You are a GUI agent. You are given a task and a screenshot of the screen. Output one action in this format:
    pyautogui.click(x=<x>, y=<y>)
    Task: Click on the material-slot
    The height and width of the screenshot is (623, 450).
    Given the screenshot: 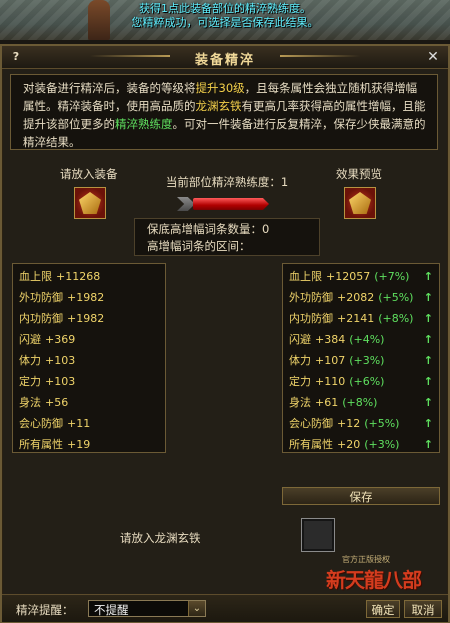 What is the action you would take?
    pyautogui.click(x=318, y=535)
    